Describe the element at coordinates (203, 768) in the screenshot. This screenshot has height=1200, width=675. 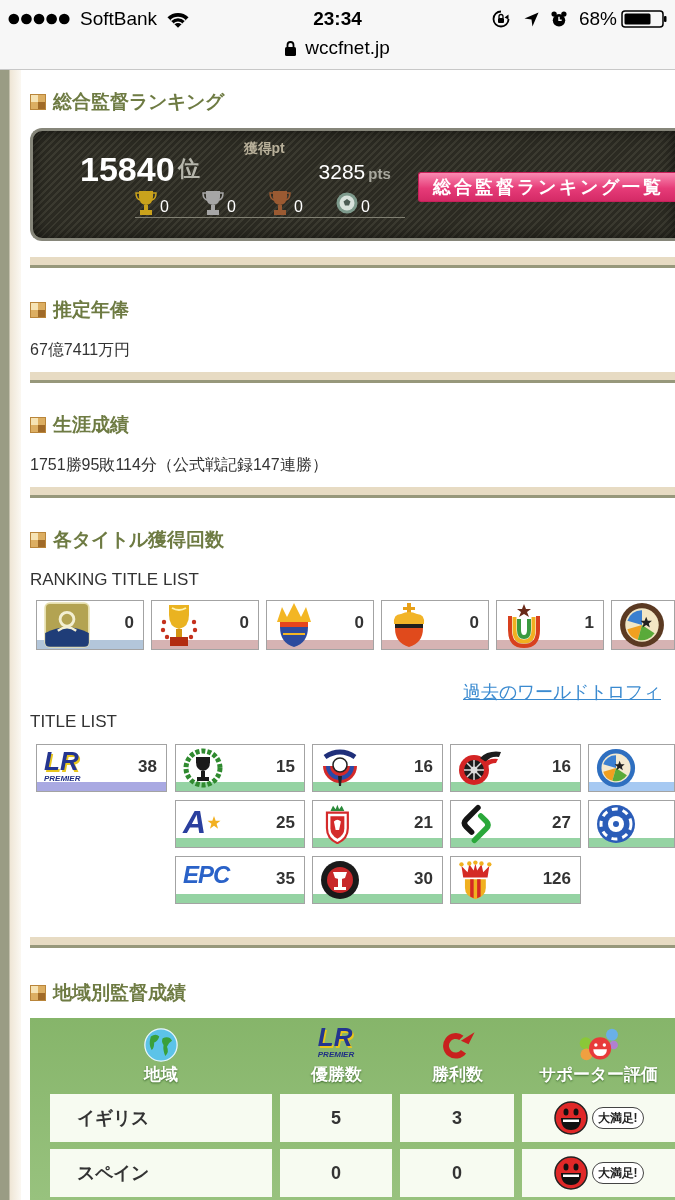
I see `wreath-trophy-icon` at that location.